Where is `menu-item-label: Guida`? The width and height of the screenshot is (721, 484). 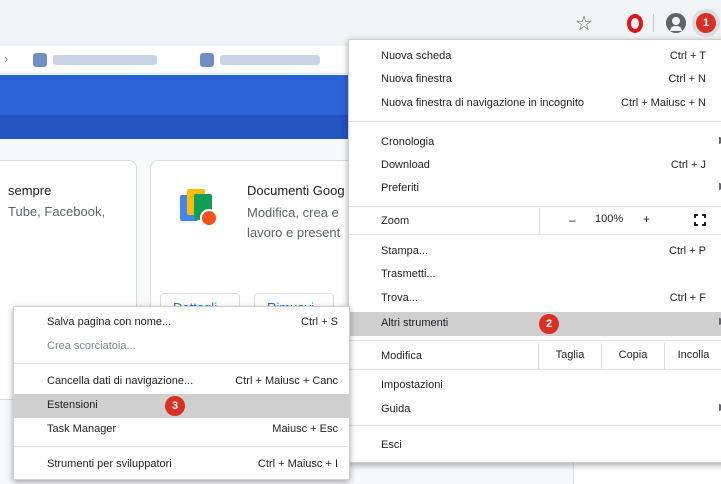 menu-item-label: Guida is located at coordinates (396, 409).